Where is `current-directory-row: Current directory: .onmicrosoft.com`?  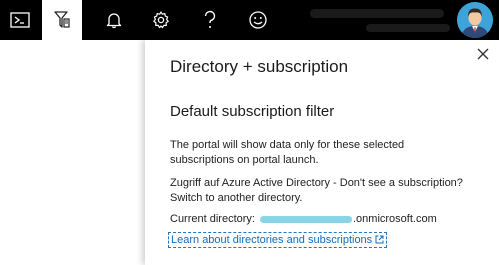
current-directory-row: Current directory: .onmicrosoft.com is located at coordinates (320, 219).